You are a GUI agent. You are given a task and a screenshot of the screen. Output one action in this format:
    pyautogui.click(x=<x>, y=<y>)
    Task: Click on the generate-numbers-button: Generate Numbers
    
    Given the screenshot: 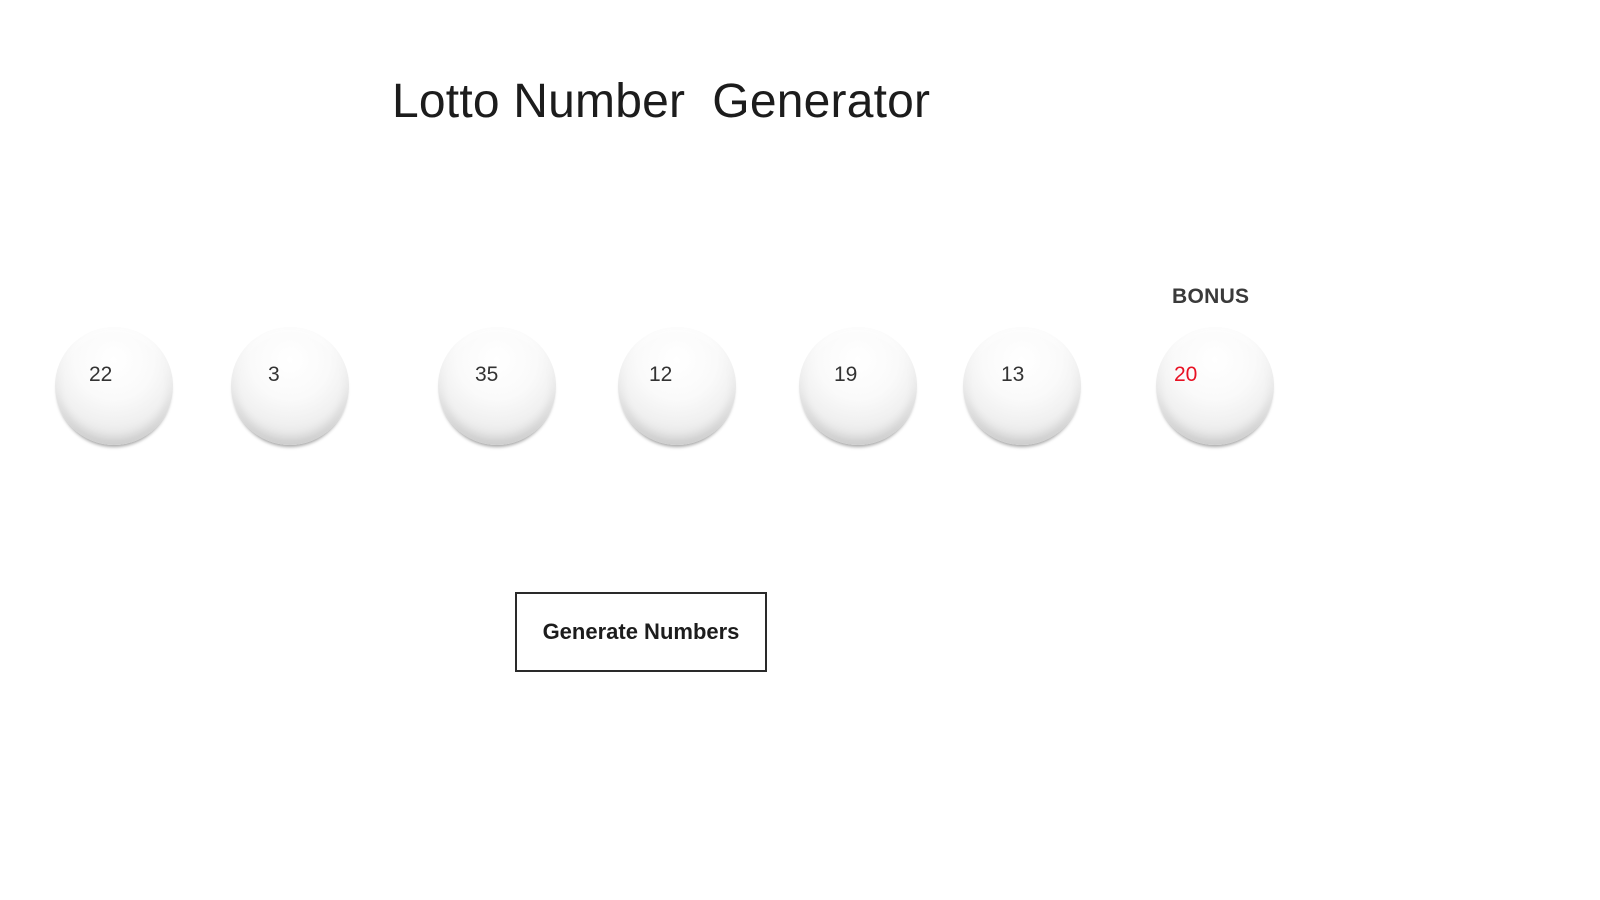 What is the action you would take?
    pyautogui.click(x=641, y=632)
    